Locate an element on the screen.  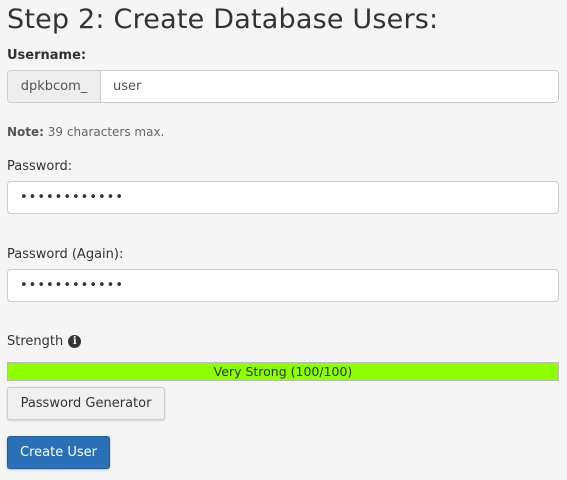
note-message: 39 characters max. is located at coordinates (106, 132).